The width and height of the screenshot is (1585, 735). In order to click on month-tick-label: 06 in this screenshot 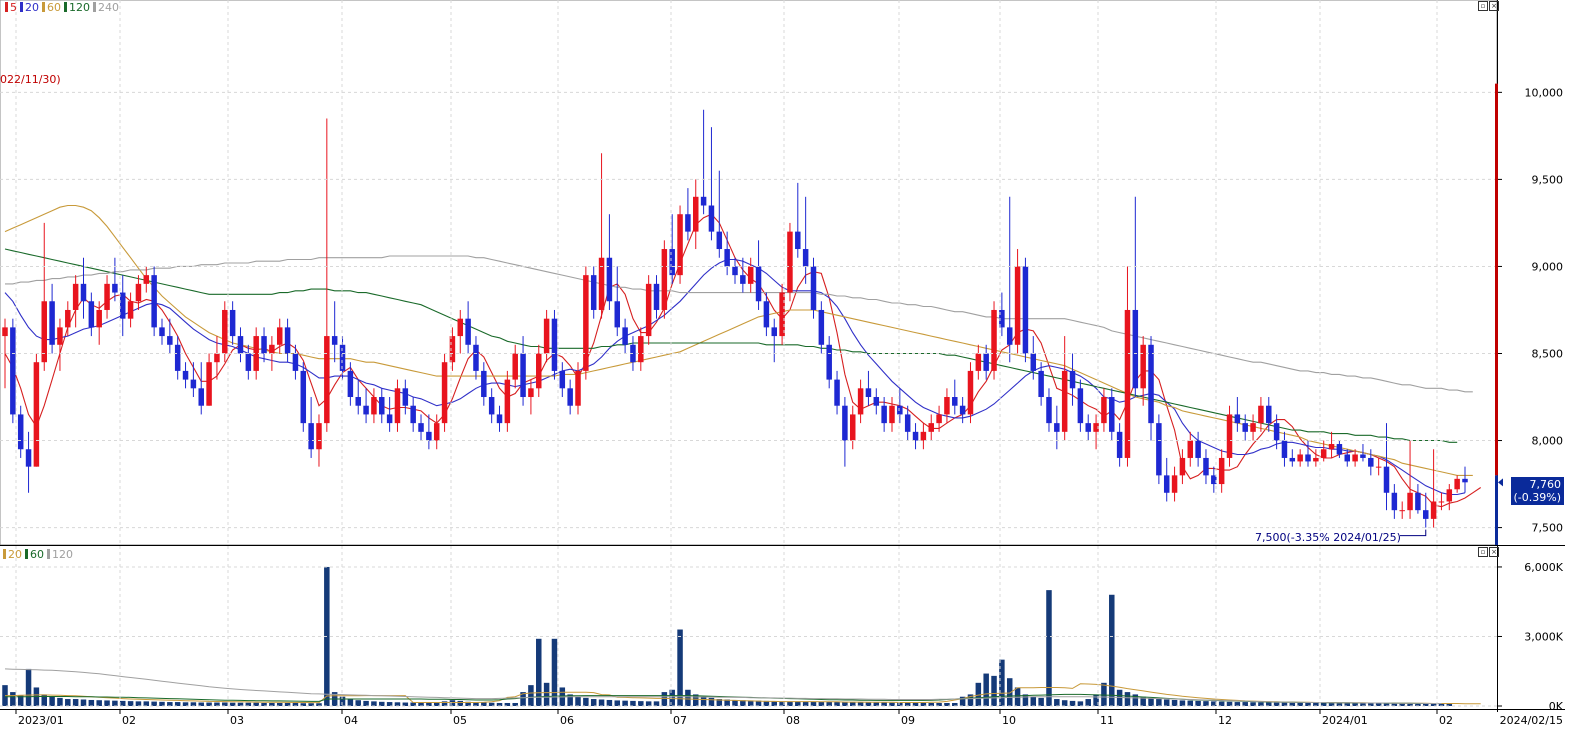, I will do `click(567, 720)`.